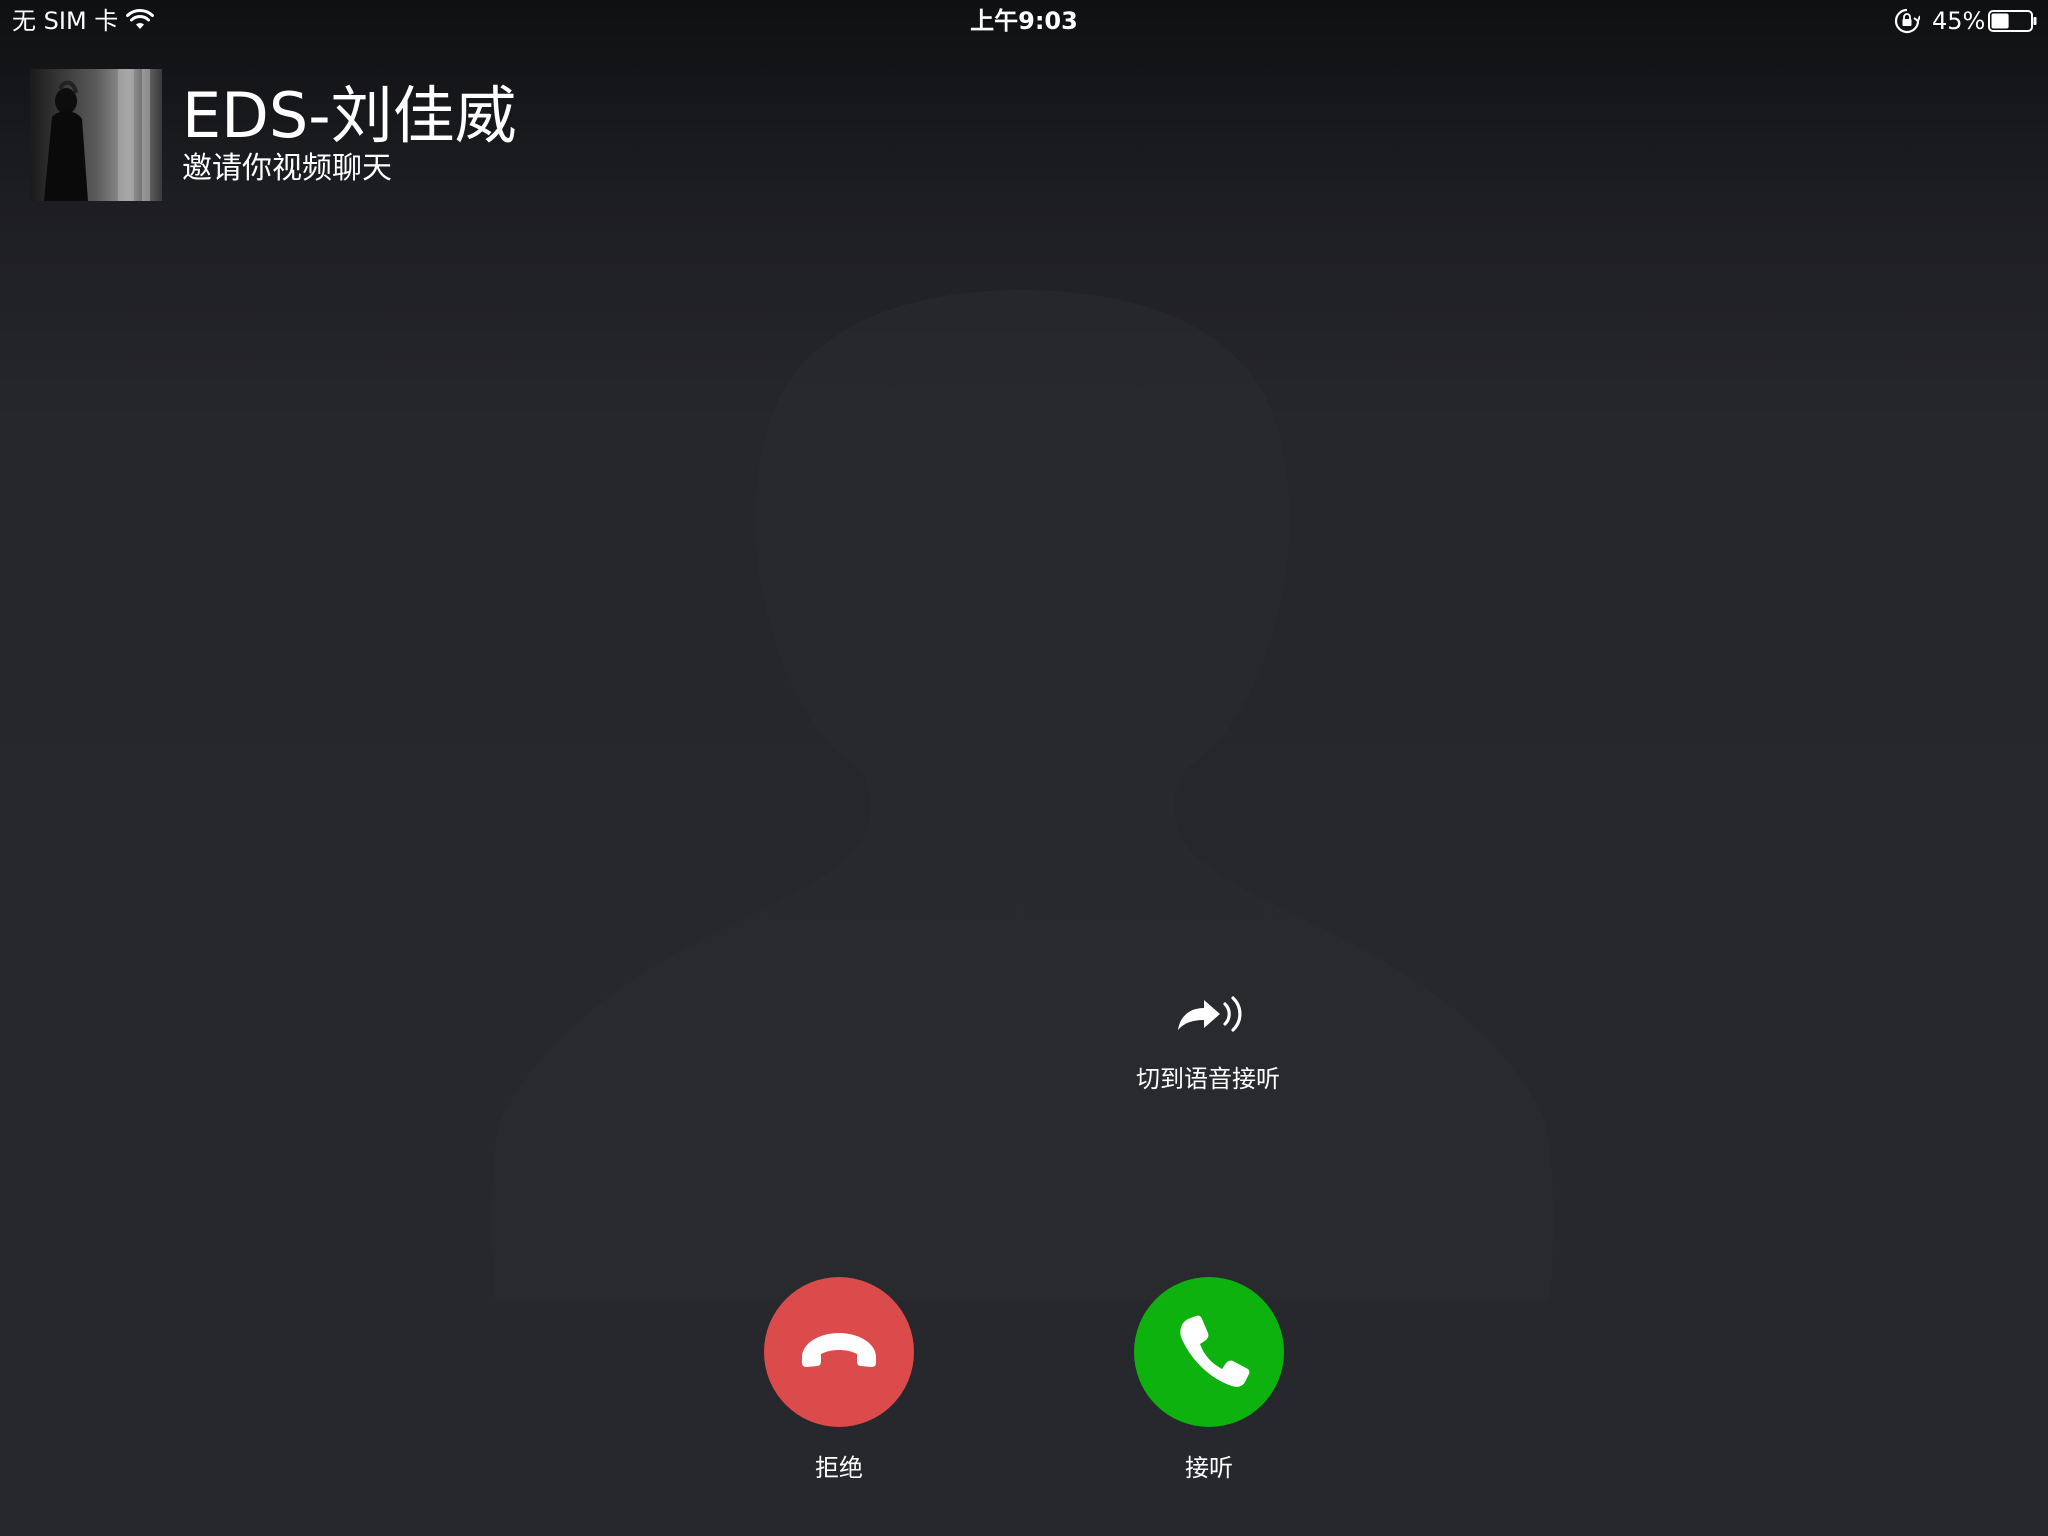 This screenshot has height=1536, width=2048. What do you see at coordinates (839, 1468) in the screenshot?
I see `decline-label: 拒绝` at bounding box center [839, 1468].